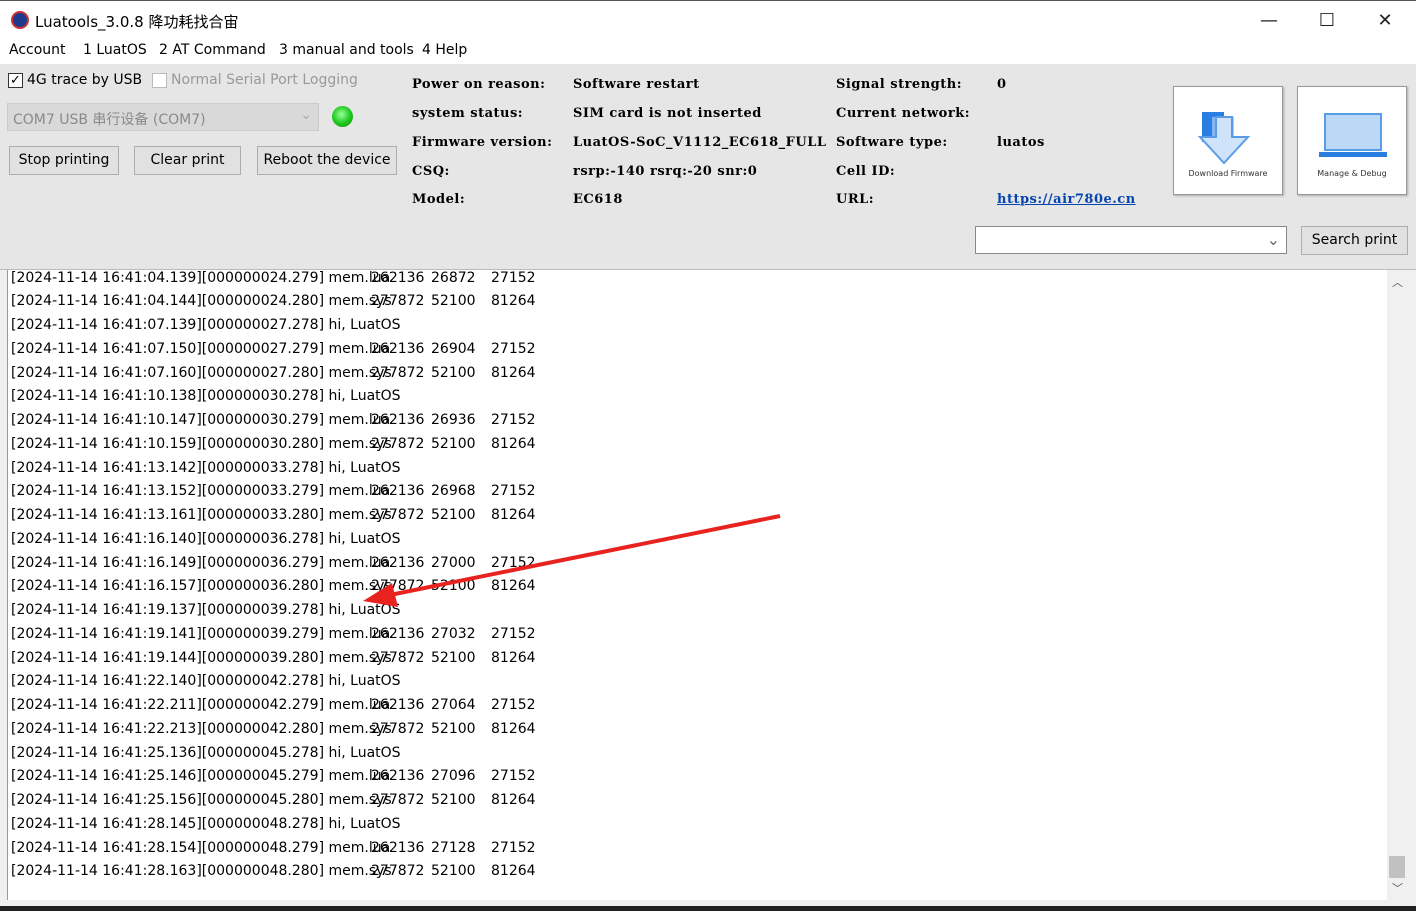 The image size is (1416, 911). What do you see at coordinates (37, 50) in the screenshot?
I see `menu-account: Account` at bounding box center [37, 50].